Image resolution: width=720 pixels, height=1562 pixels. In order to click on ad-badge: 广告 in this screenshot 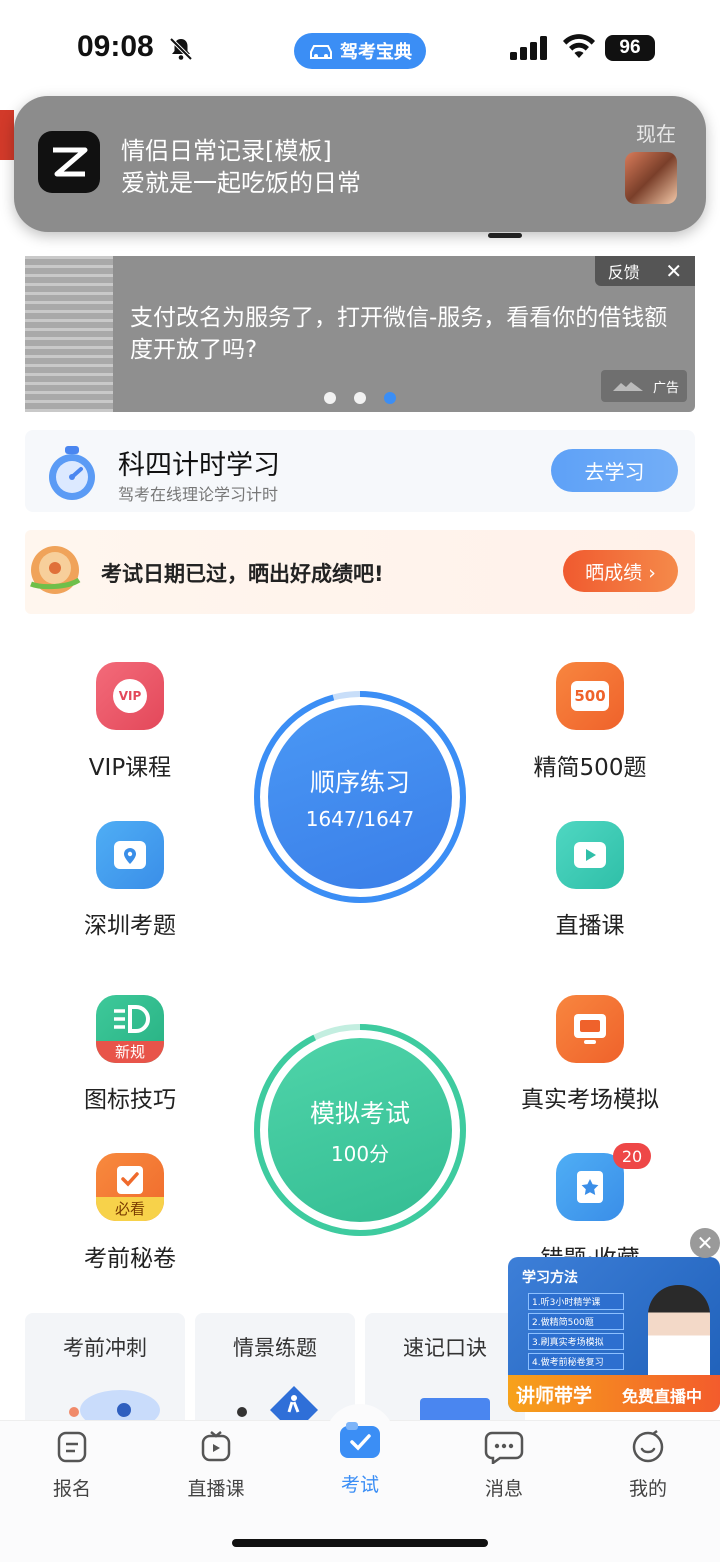, I will do `click(644, 386)`.